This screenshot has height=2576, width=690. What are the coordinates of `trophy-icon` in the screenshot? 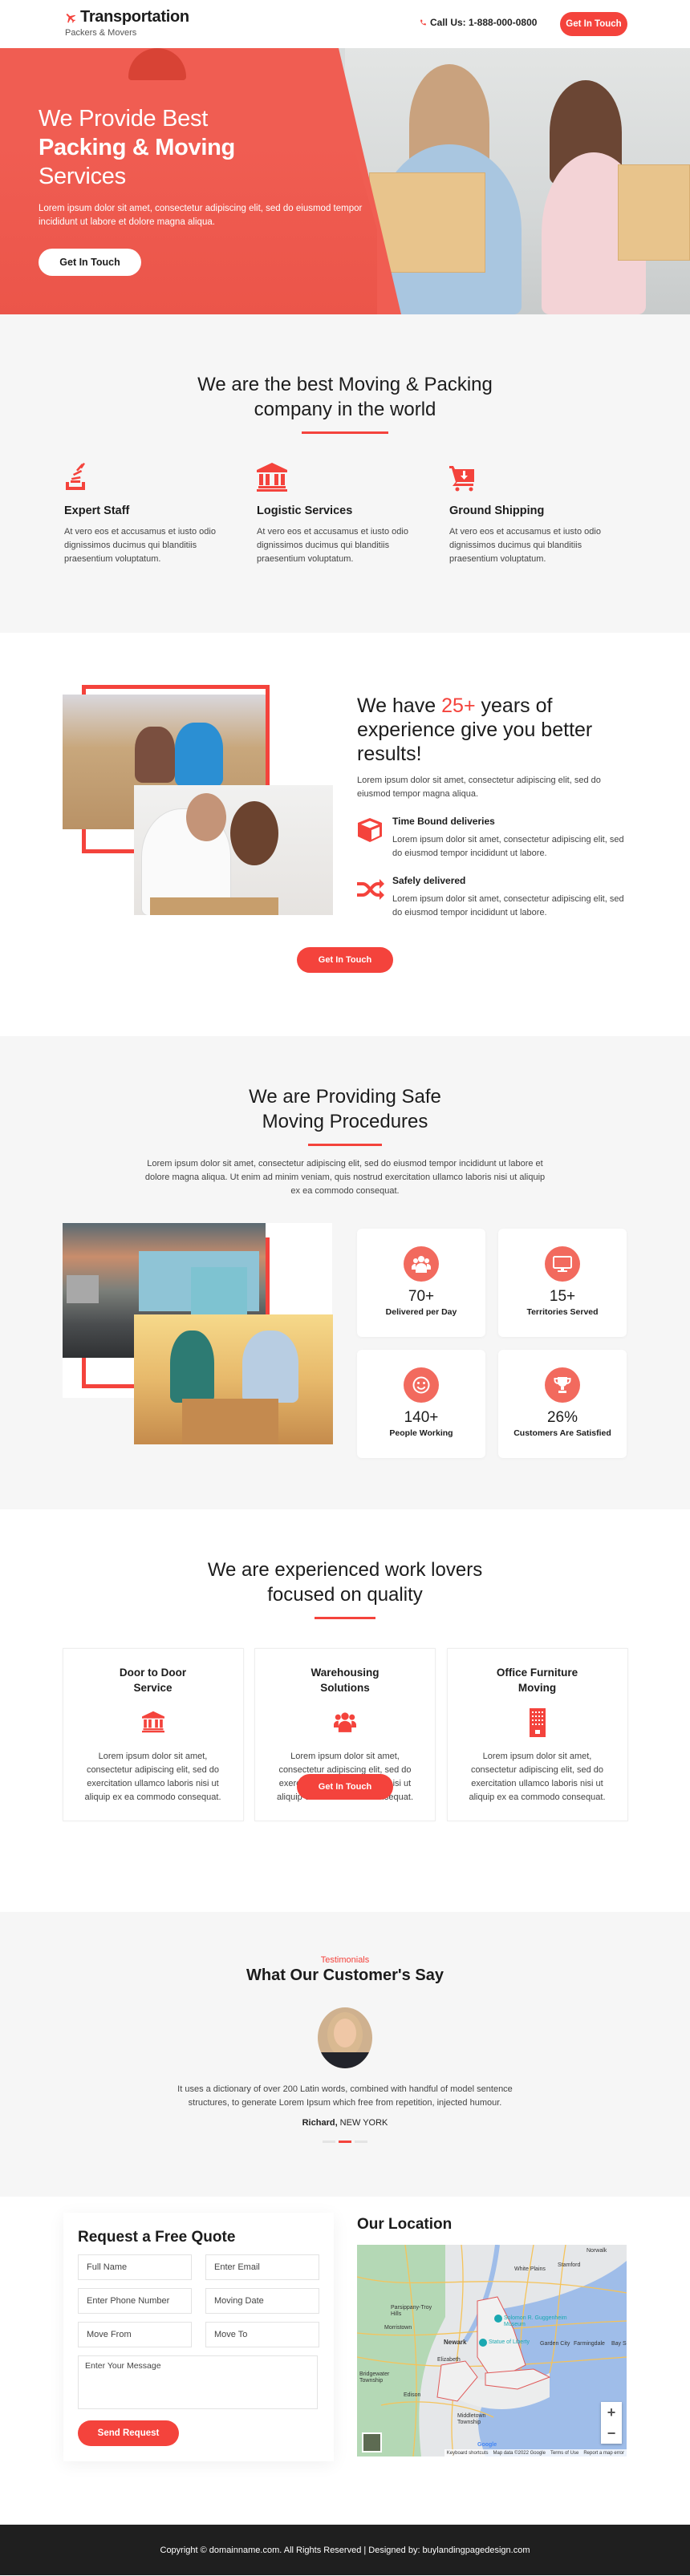 It's located at (562, 1385).